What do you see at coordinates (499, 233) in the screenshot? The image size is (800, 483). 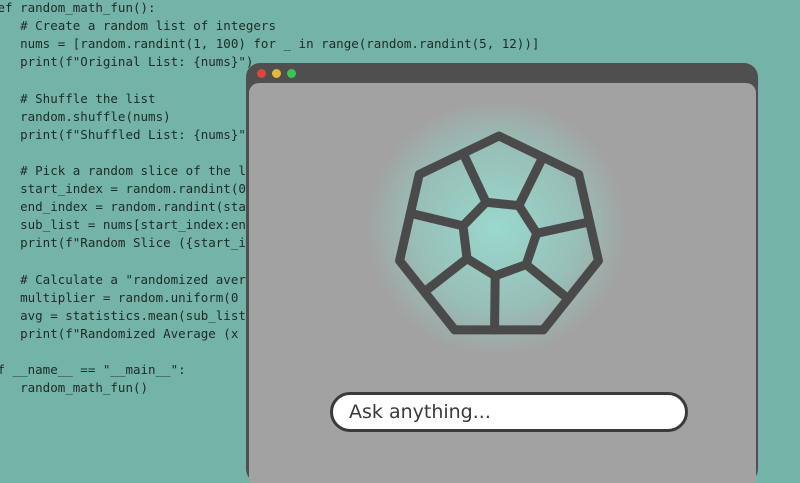 I see `aperture-heptagon-icon` at bounding box center [499, 233].